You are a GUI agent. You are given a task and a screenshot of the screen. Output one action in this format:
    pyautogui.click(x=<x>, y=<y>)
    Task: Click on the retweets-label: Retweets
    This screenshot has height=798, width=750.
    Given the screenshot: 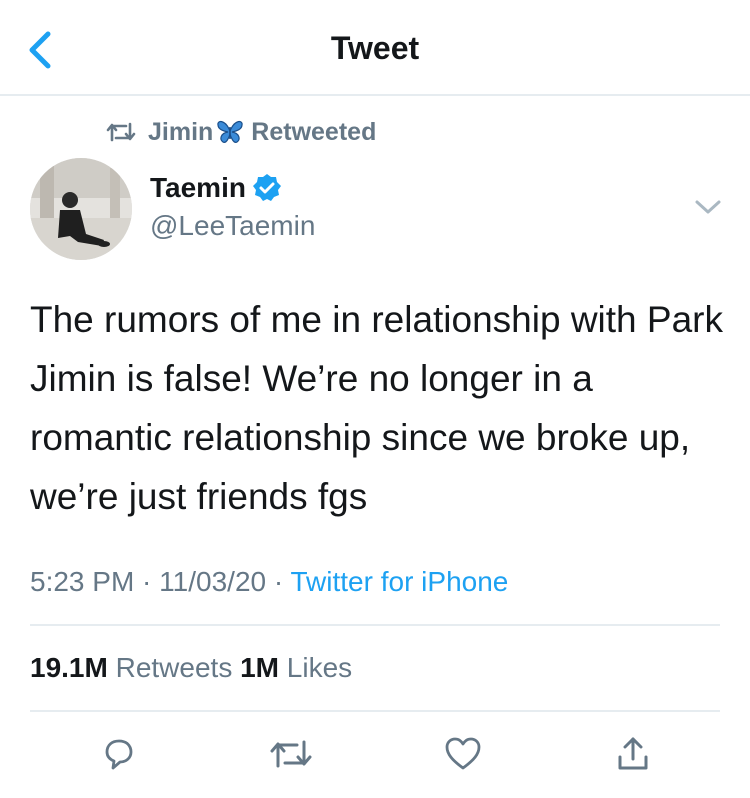 What is the action you would take?
    pyautogui.click(x=174, y=667)
    